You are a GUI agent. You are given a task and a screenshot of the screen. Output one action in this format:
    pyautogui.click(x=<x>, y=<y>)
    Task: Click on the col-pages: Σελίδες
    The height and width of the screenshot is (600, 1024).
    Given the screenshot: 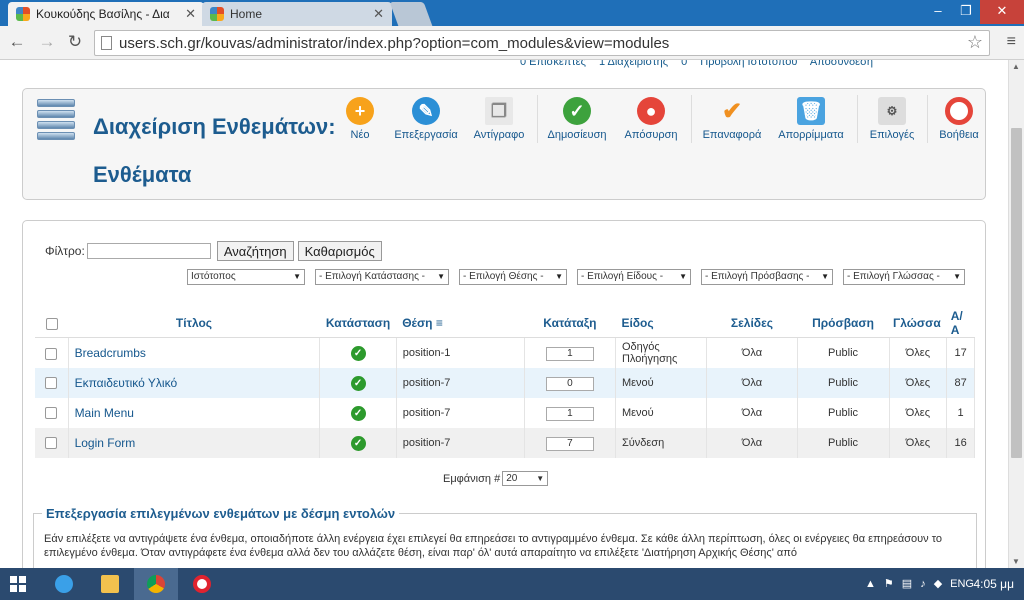 What is the action you would take?
    pyautogui.click(x=752, y=323)
    